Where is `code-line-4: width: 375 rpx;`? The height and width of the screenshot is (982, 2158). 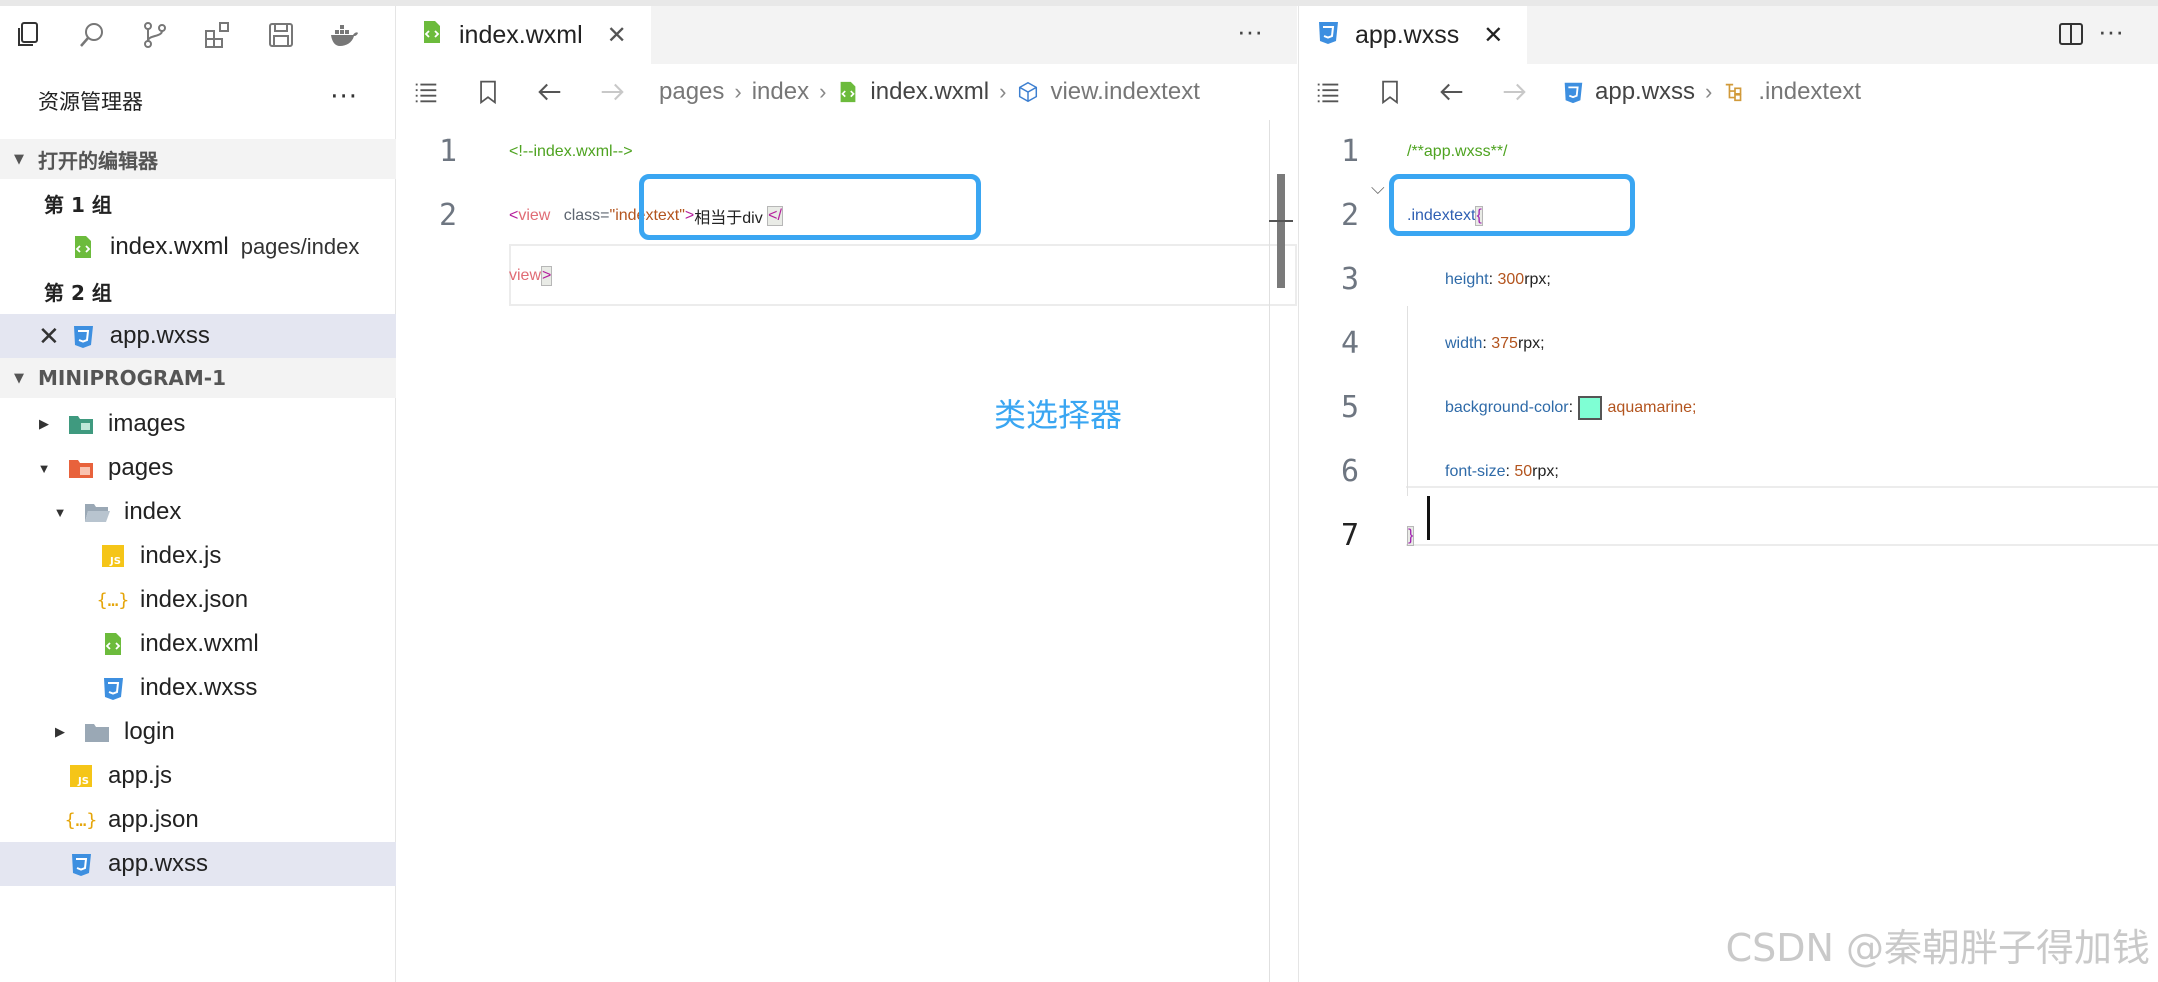 code-line-4: width: 375 rpx; is located at coordinates (1495, 344).